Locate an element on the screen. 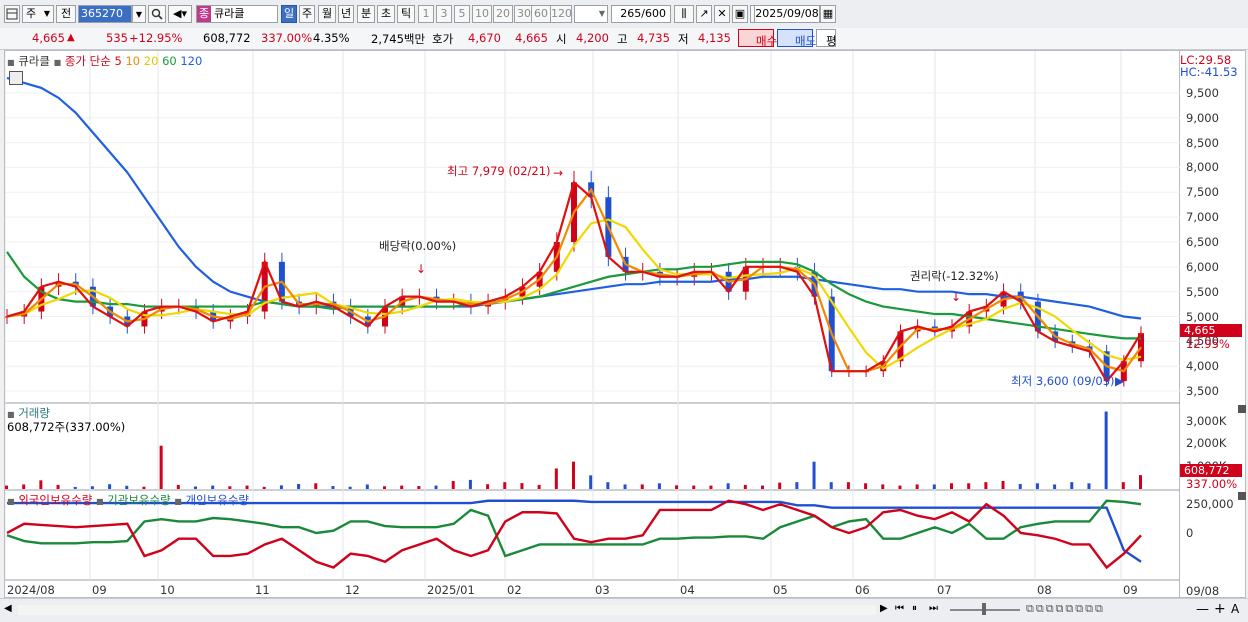 The image size is (1248, 622). interval-10: 10 is located at coordinates (482, 14).